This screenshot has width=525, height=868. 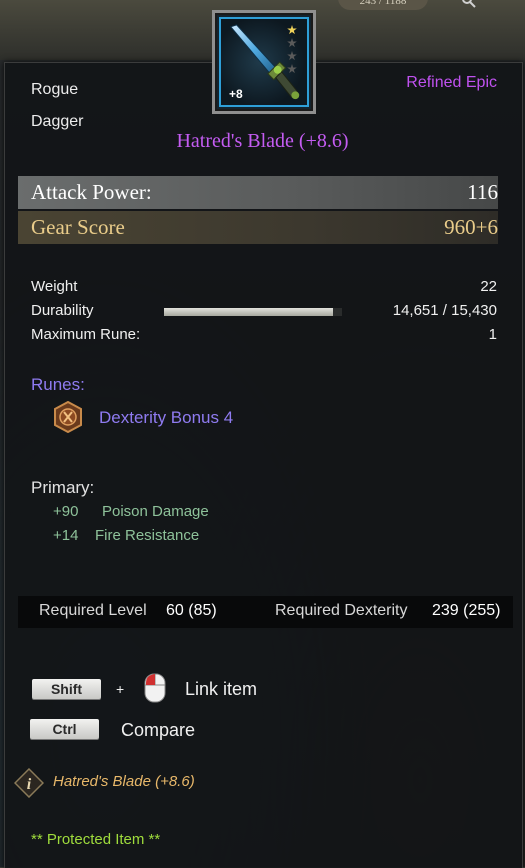 I want to click on weight-value: 22, so click(x=488, y=286).